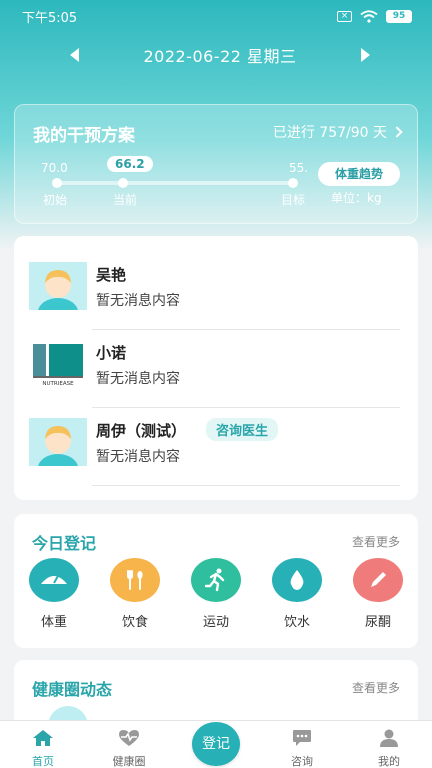 This screenshot has width=432, height=768. I want to click on plan-progress-link: 已进行 757/90 天, so click(337, 132).